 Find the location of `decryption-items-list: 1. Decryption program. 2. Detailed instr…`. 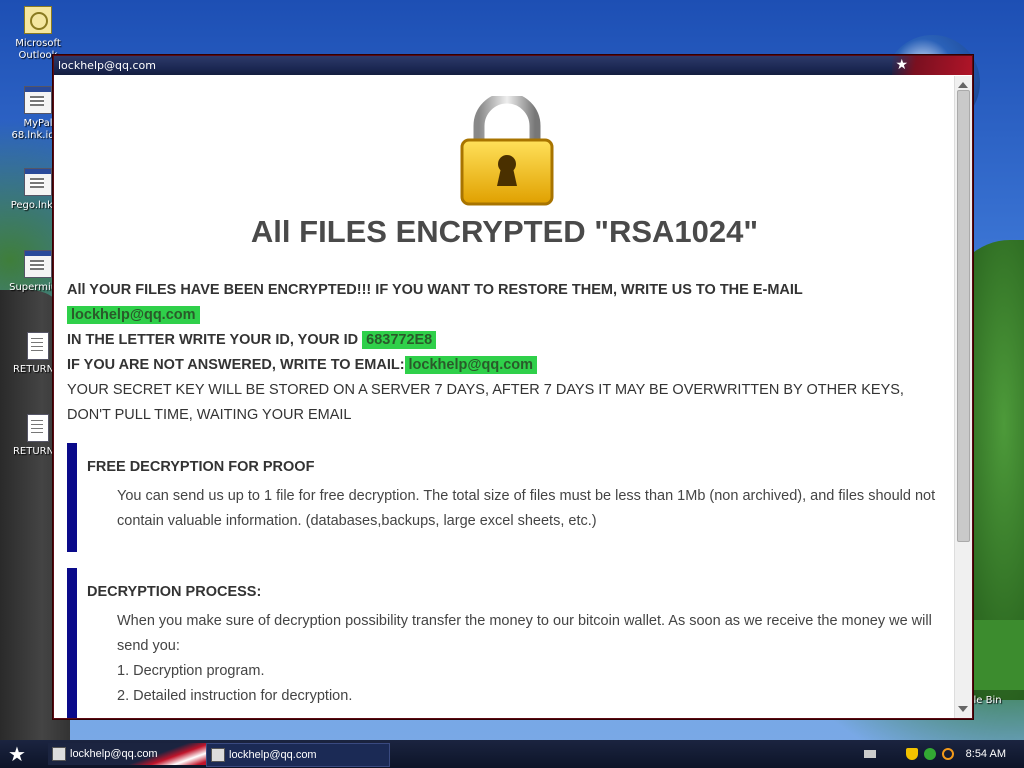

decryption-items-list: 1. Decryption program. 2. Detailed instr… is located at coordinates (527, 684).